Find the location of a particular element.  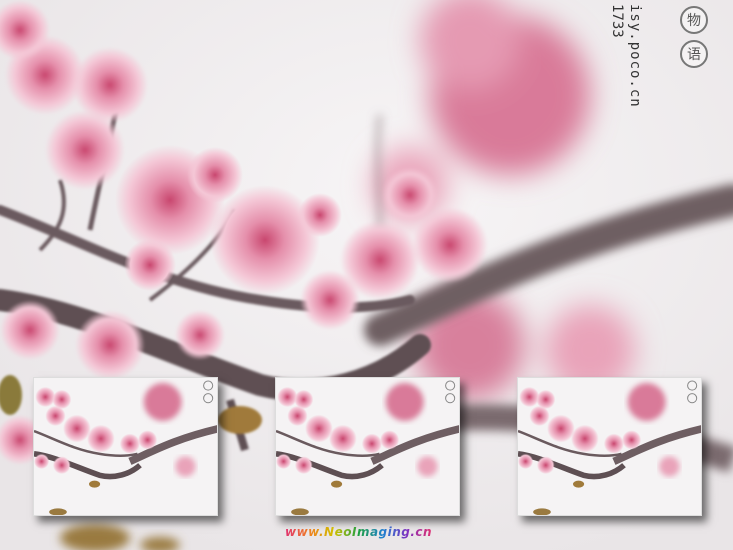

watermark-url-text: isy.poco.cn is located at coordinates (635, 56).